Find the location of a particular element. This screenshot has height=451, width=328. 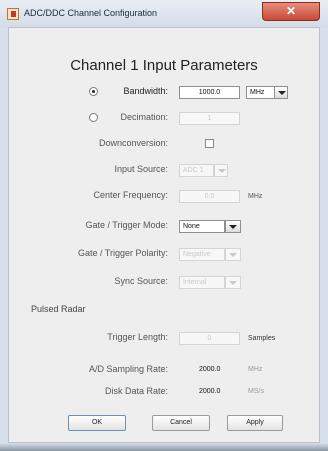

trigger-length-field: 0 is located at coordinates (209, 338).